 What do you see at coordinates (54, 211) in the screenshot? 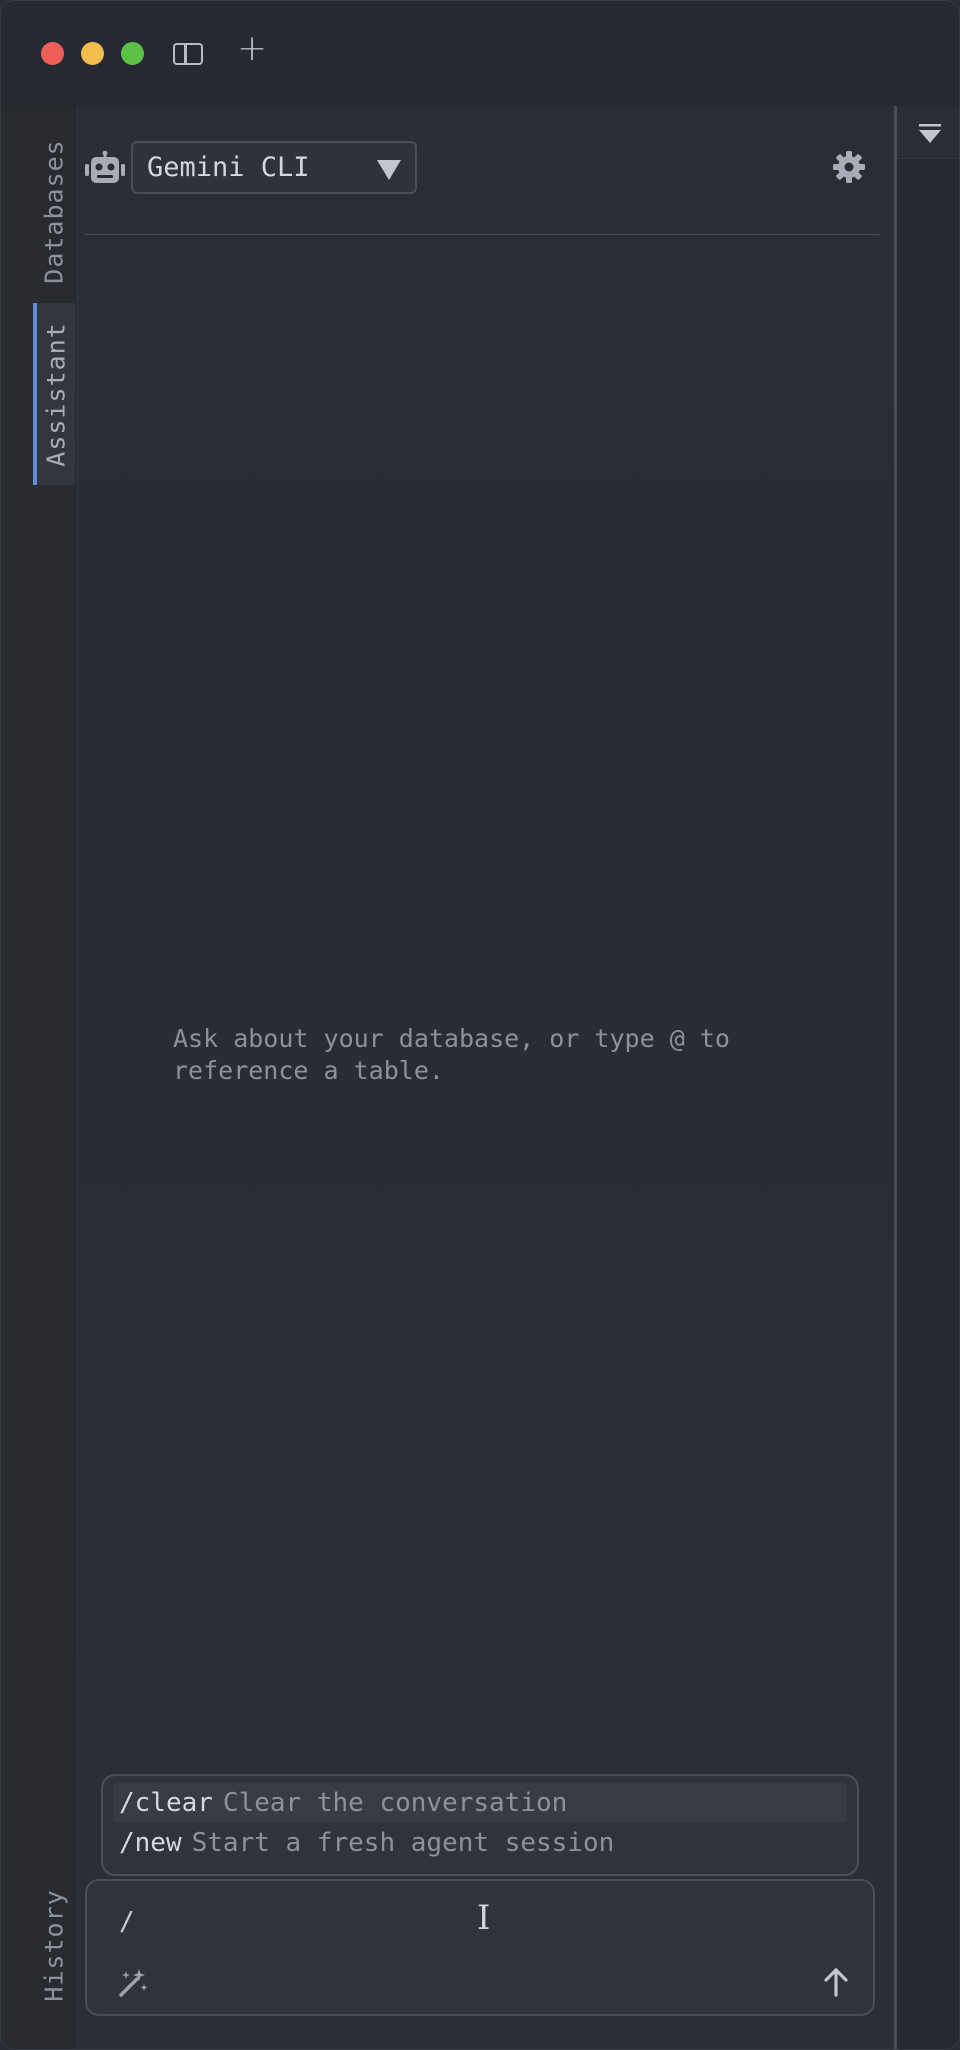
I see `tab-databases: Databases` at bounding box center [54, 211].